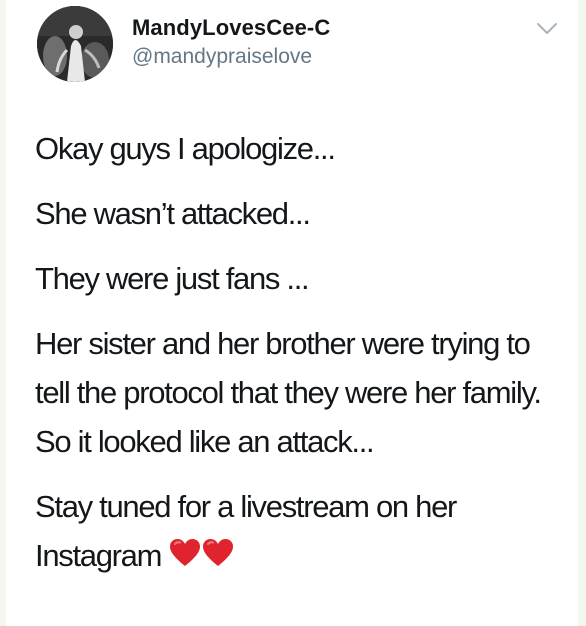  I want to click on avatar, so click(75, 44).